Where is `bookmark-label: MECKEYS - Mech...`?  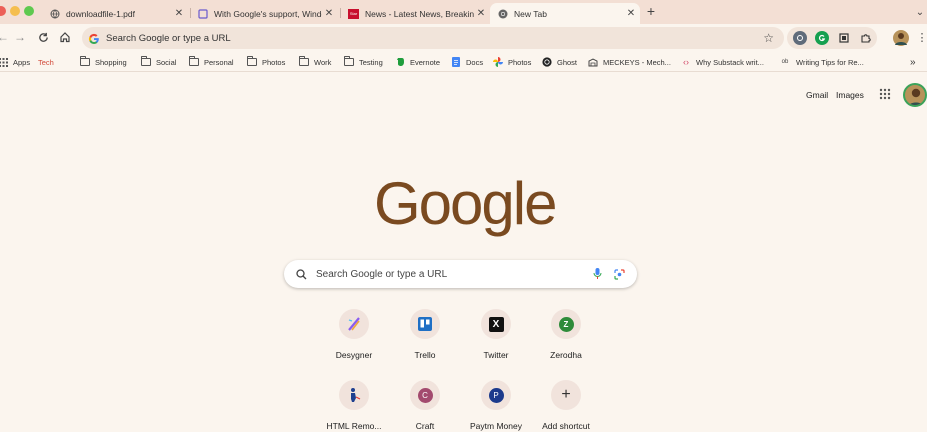 bookmark-label: MECKEYS - Mech... is located at coordinates (637, 62).